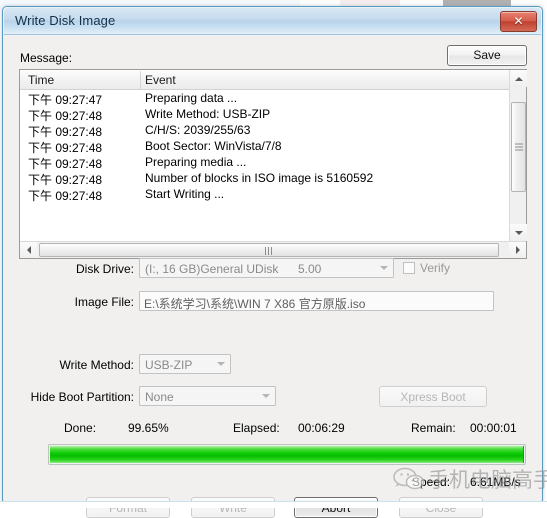  What do you see at coordinates (431, 482) in the screenshot?
I see `speed-label: Speed:` at bounding box center [431, 482].